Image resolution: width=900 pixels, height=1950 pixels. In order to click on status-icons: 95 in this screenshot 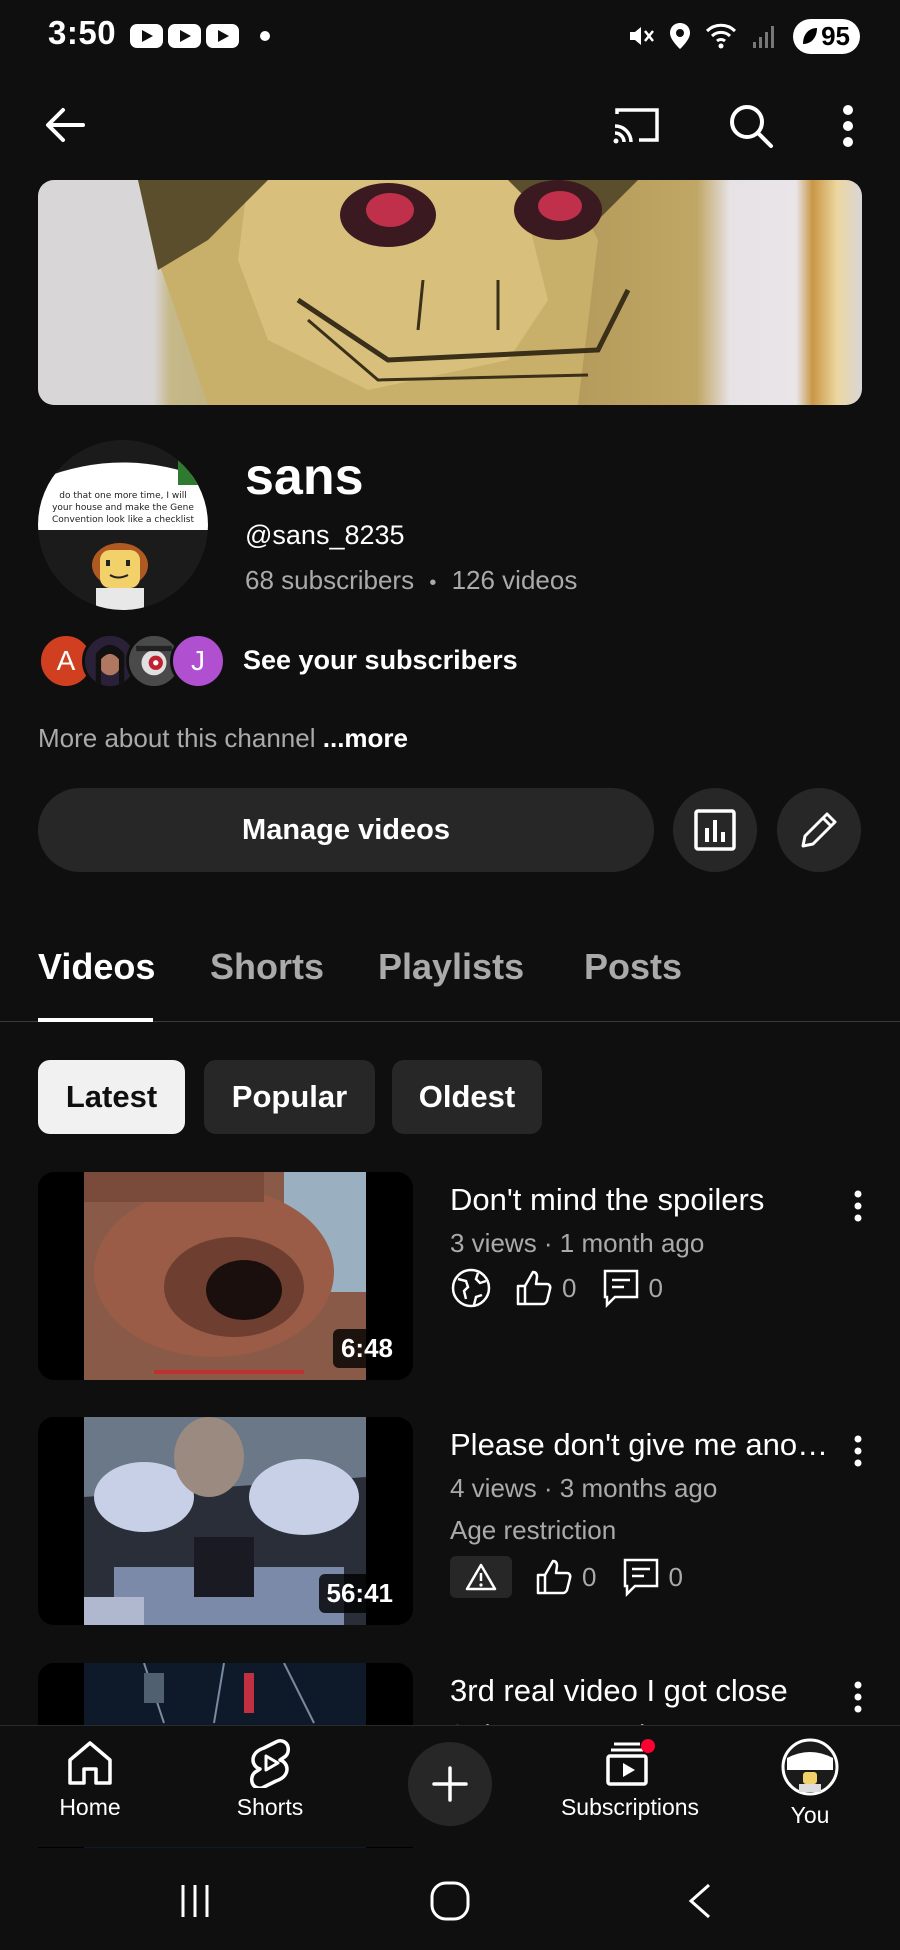, I will do `click(743, 36)`.